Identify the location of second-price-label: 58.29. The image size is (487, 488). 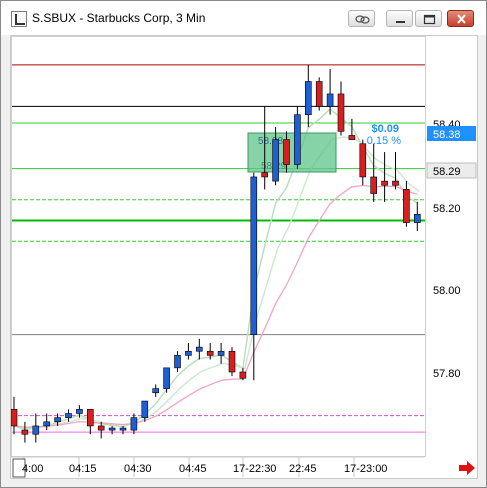
(447, 172).